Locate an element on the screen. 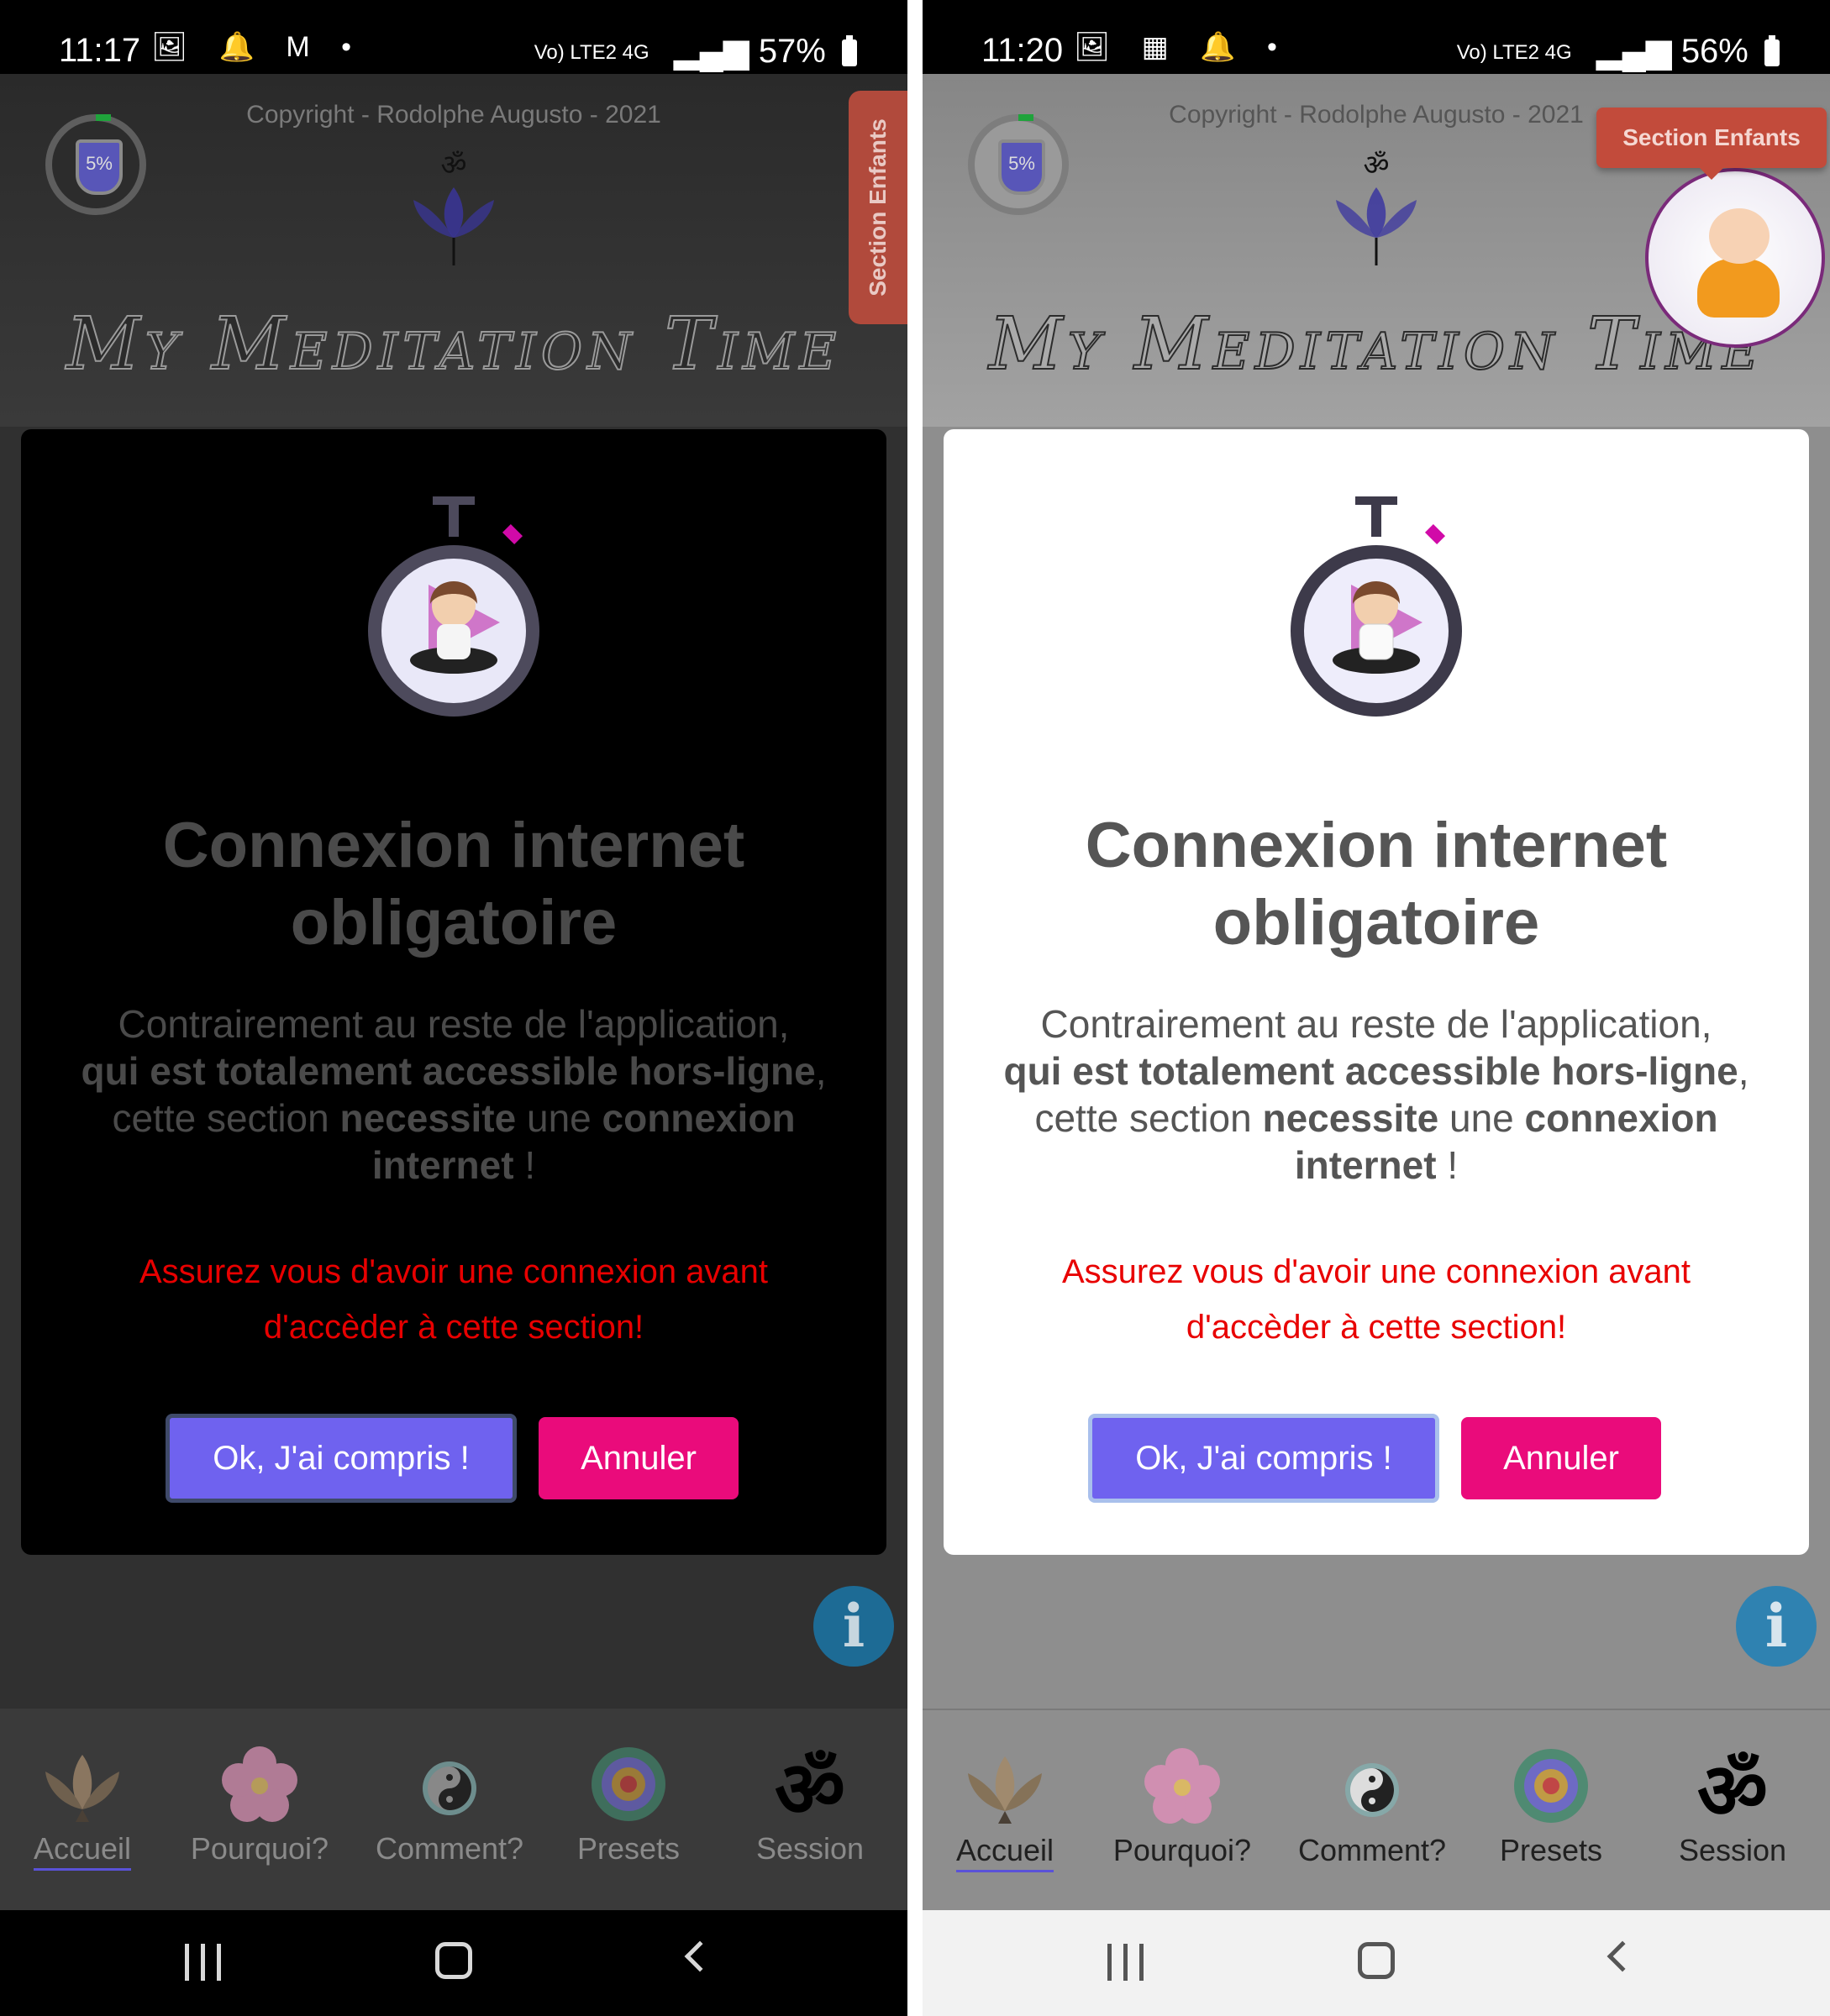 The height and width of the screenshot is (2016, 1830). baby-monk-icon is located at coordinates (1740, 236).